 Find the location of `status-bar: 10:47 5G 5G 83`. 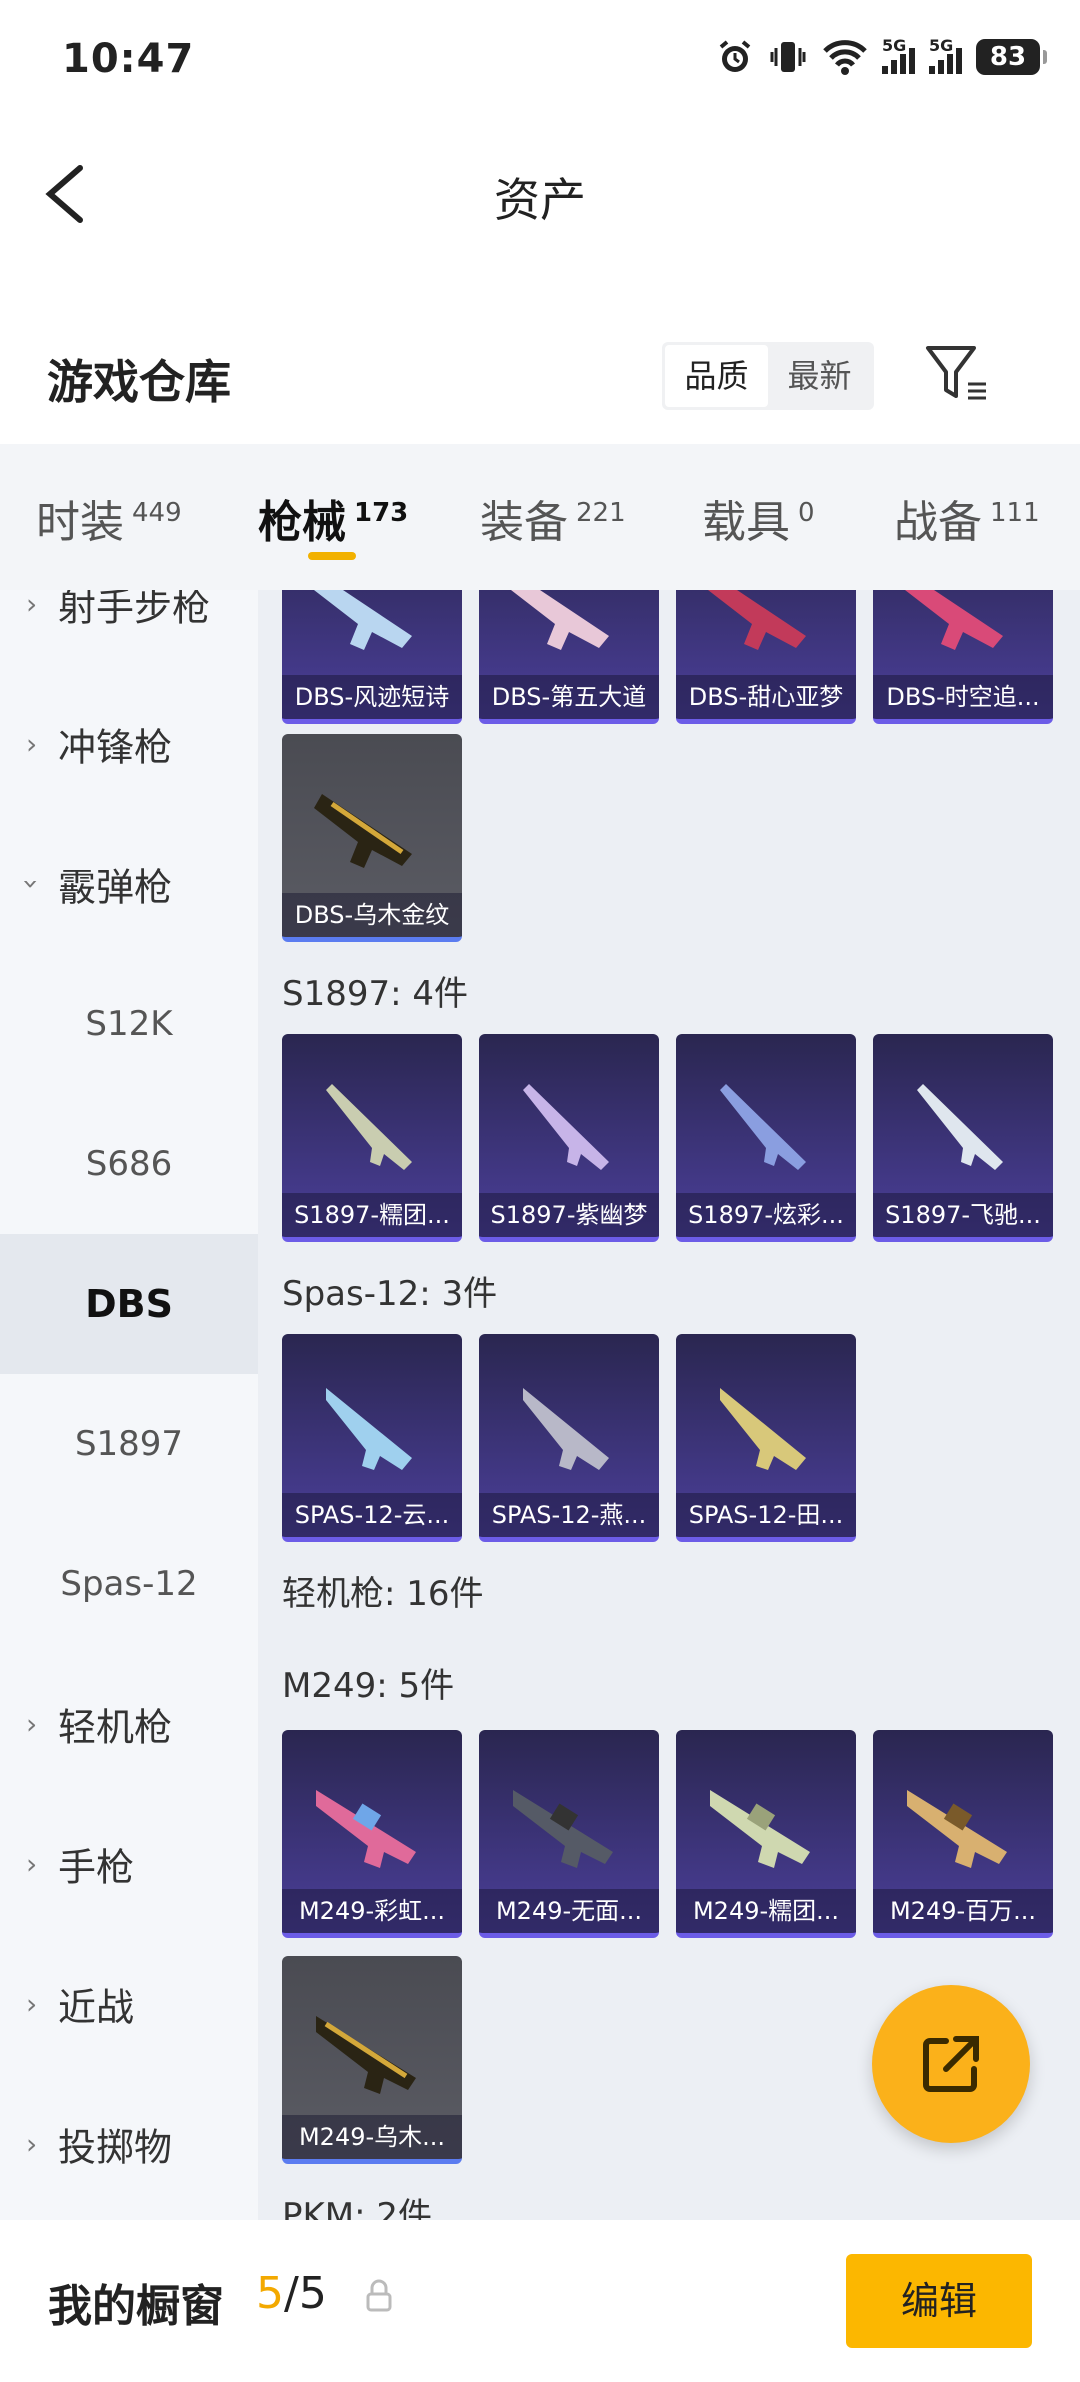

status-bar: 10:47 5G 5G 83 is located at coordinates (540, 60).